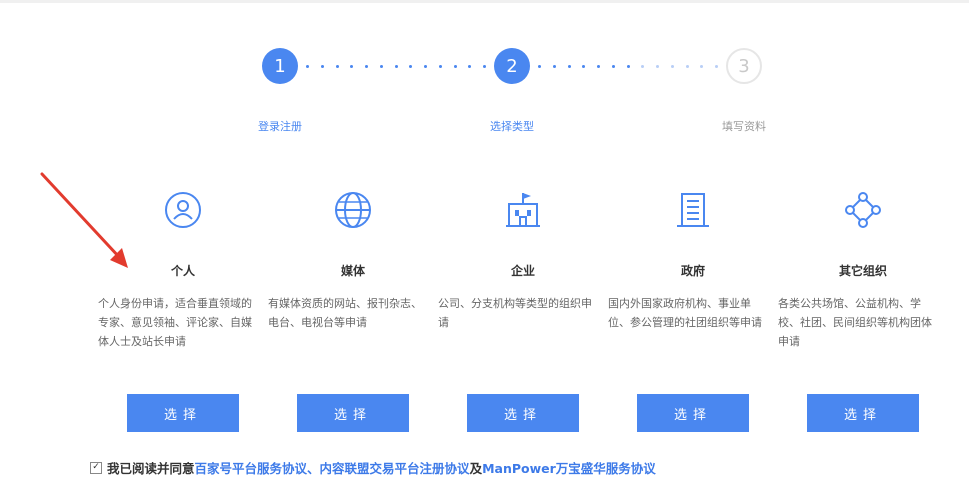 This screenshot has width=969, height=500. Describe the element at coordinates (863, 210) in the screenshot. I see `network-nodes-icon` at that location.